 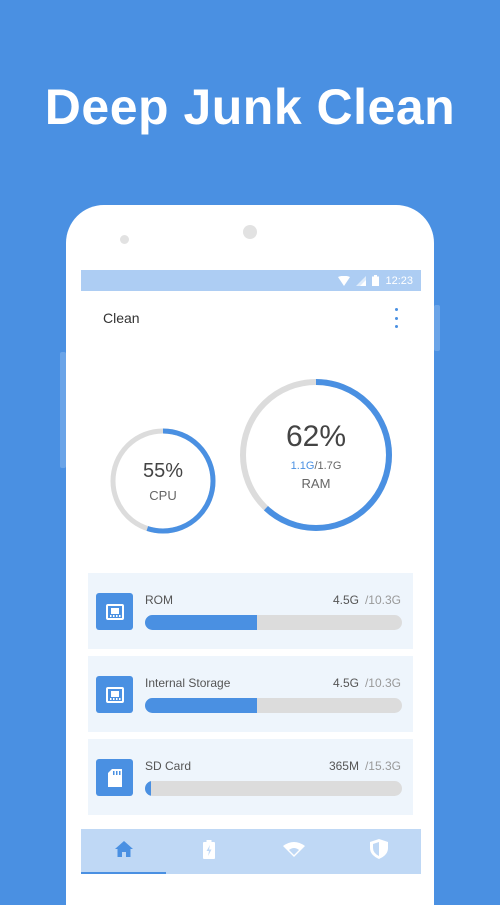 What do you see at coordinates (316, 483) in the screenshot?
I see `ram-label: RAM` at bounding box center [316, 483].